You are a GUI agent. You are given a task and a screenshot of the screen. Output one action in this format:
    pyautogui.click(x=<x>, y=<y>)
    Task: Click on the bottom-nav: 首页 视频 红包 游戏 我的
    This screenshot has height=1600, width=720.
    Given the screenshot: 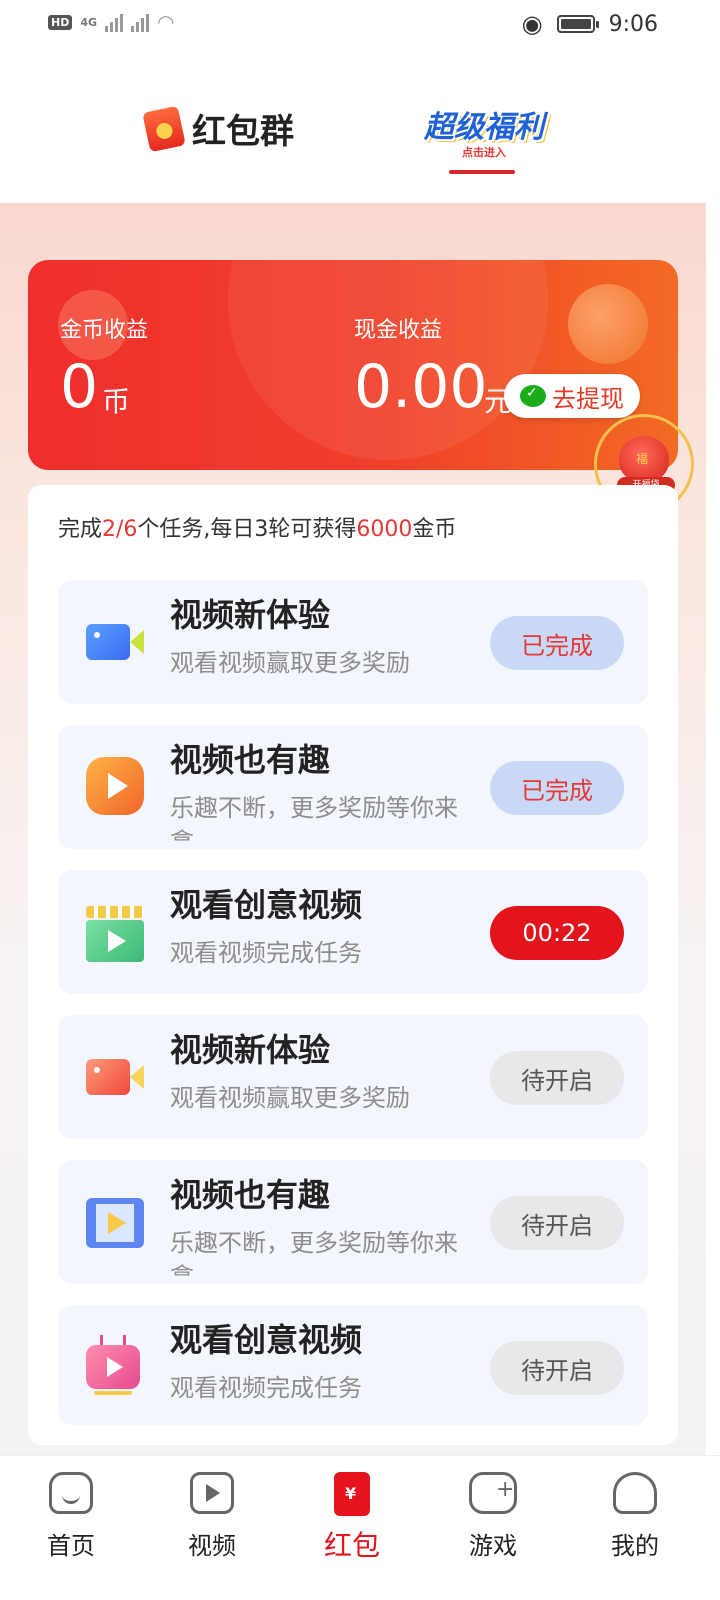 What is the action you would take?
    pyautogui.click(x=360, y=1527)
    